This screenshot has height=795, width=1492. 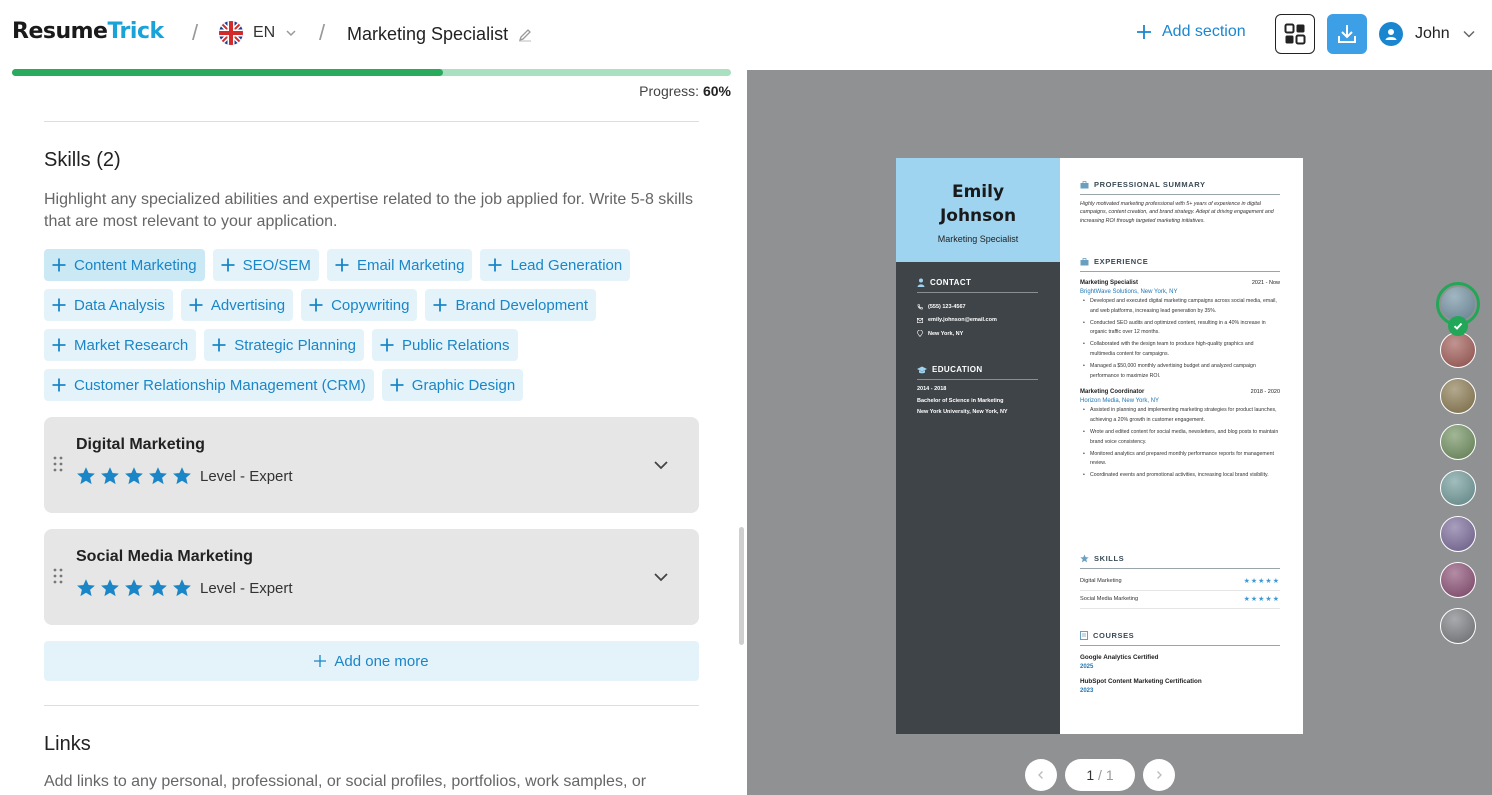 I want to click on skill-suggestion-label: Graphic Design, so click(x=463, y=385).